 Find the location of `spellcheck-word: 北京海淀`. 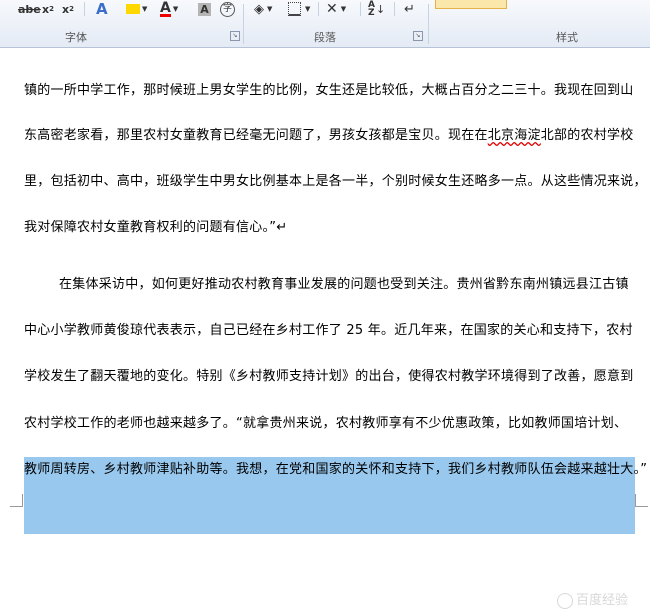

spellcheck-word: 北京海淀 is located at coordinates (514, 135).